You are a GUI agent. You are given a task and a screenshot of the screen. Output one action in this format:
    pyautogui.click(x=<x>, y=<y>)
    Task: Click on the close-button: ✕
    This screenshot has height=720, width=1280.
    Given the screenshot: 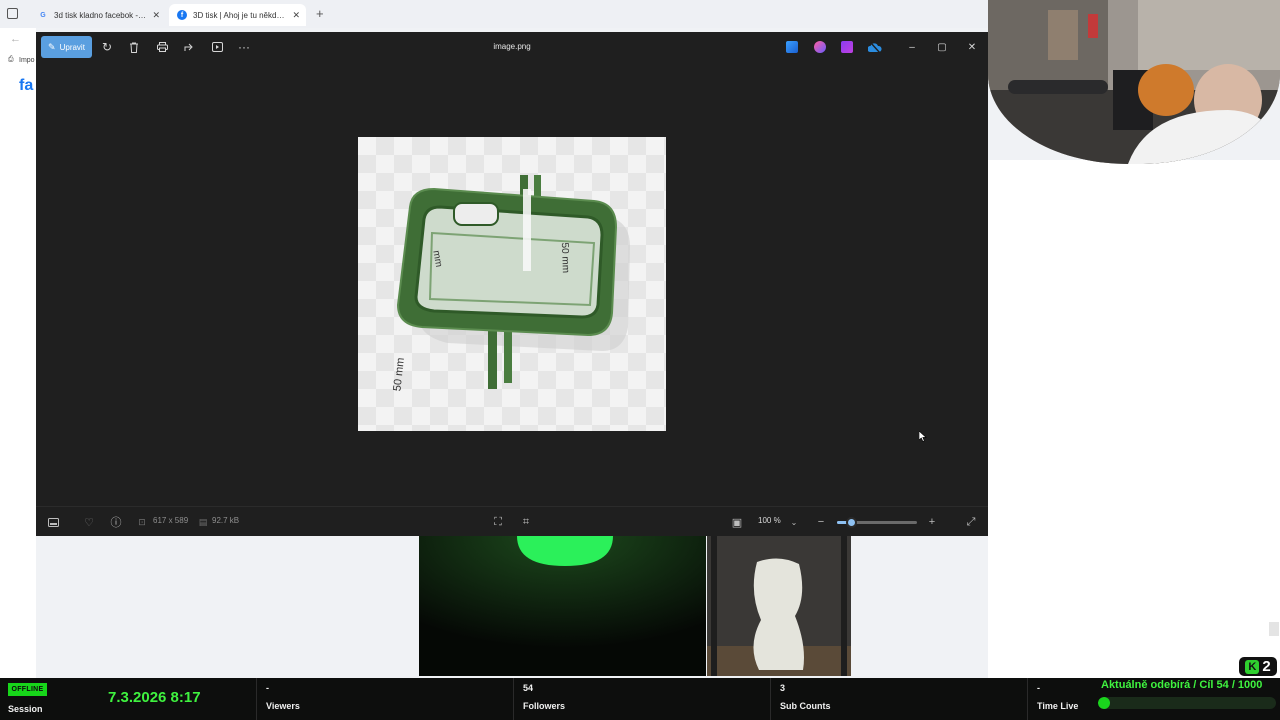 What is the action you would take?
    pyautogui.click(x=972, y=47)
    